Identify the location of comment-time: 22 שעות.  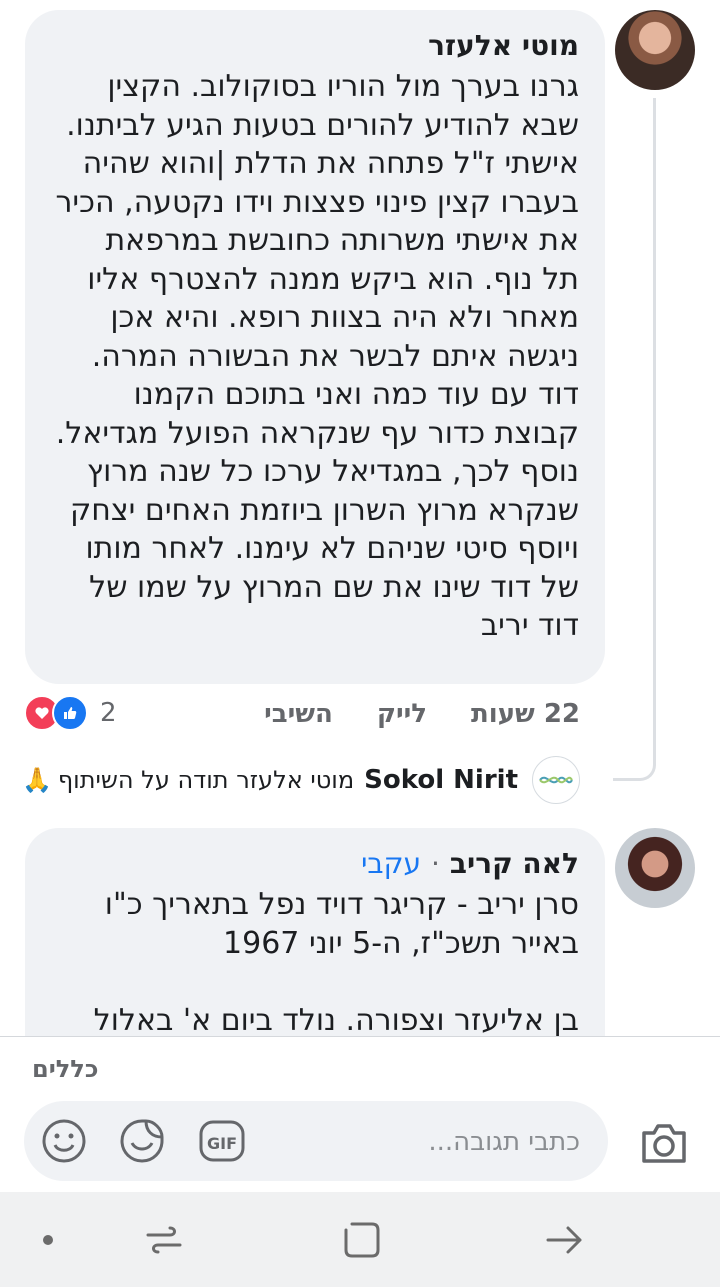
(525, 714).